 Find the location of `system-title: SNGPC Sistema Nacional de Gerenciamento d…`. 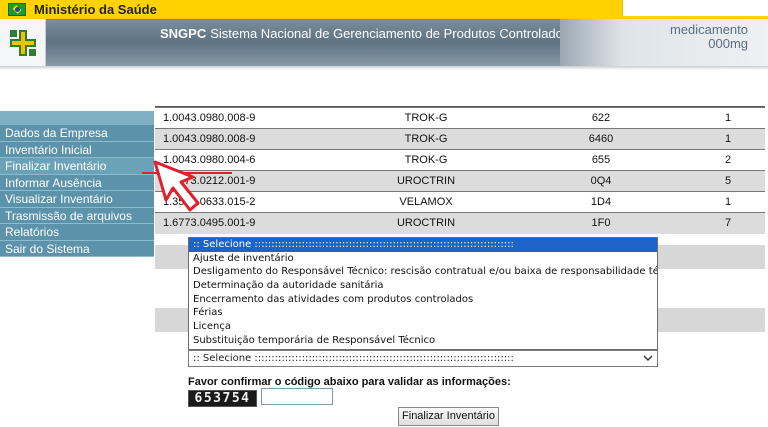

system-title: SNGPC Sistema Nacional de Gerenciamento d… is located at coordinates (364, 33).